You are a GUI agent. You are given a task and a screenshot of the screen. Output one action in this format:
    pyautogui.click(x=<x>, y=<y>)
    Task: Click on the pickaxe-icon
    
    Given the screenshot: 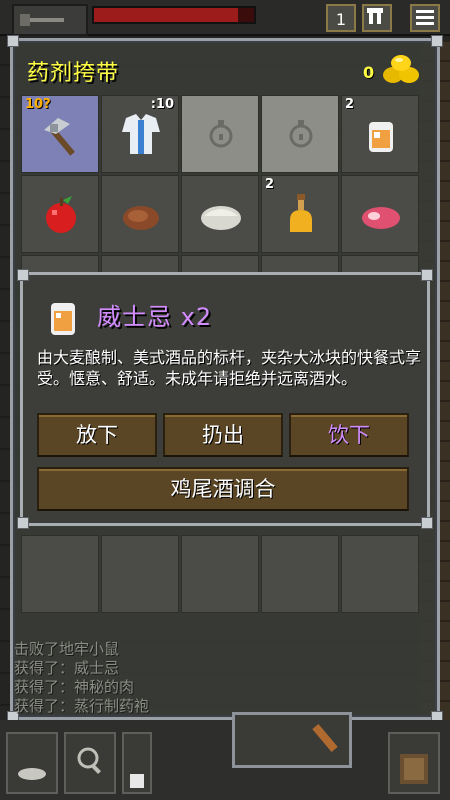 What is the action you would take?
    pyautogui.click(x=59, y=137)
    